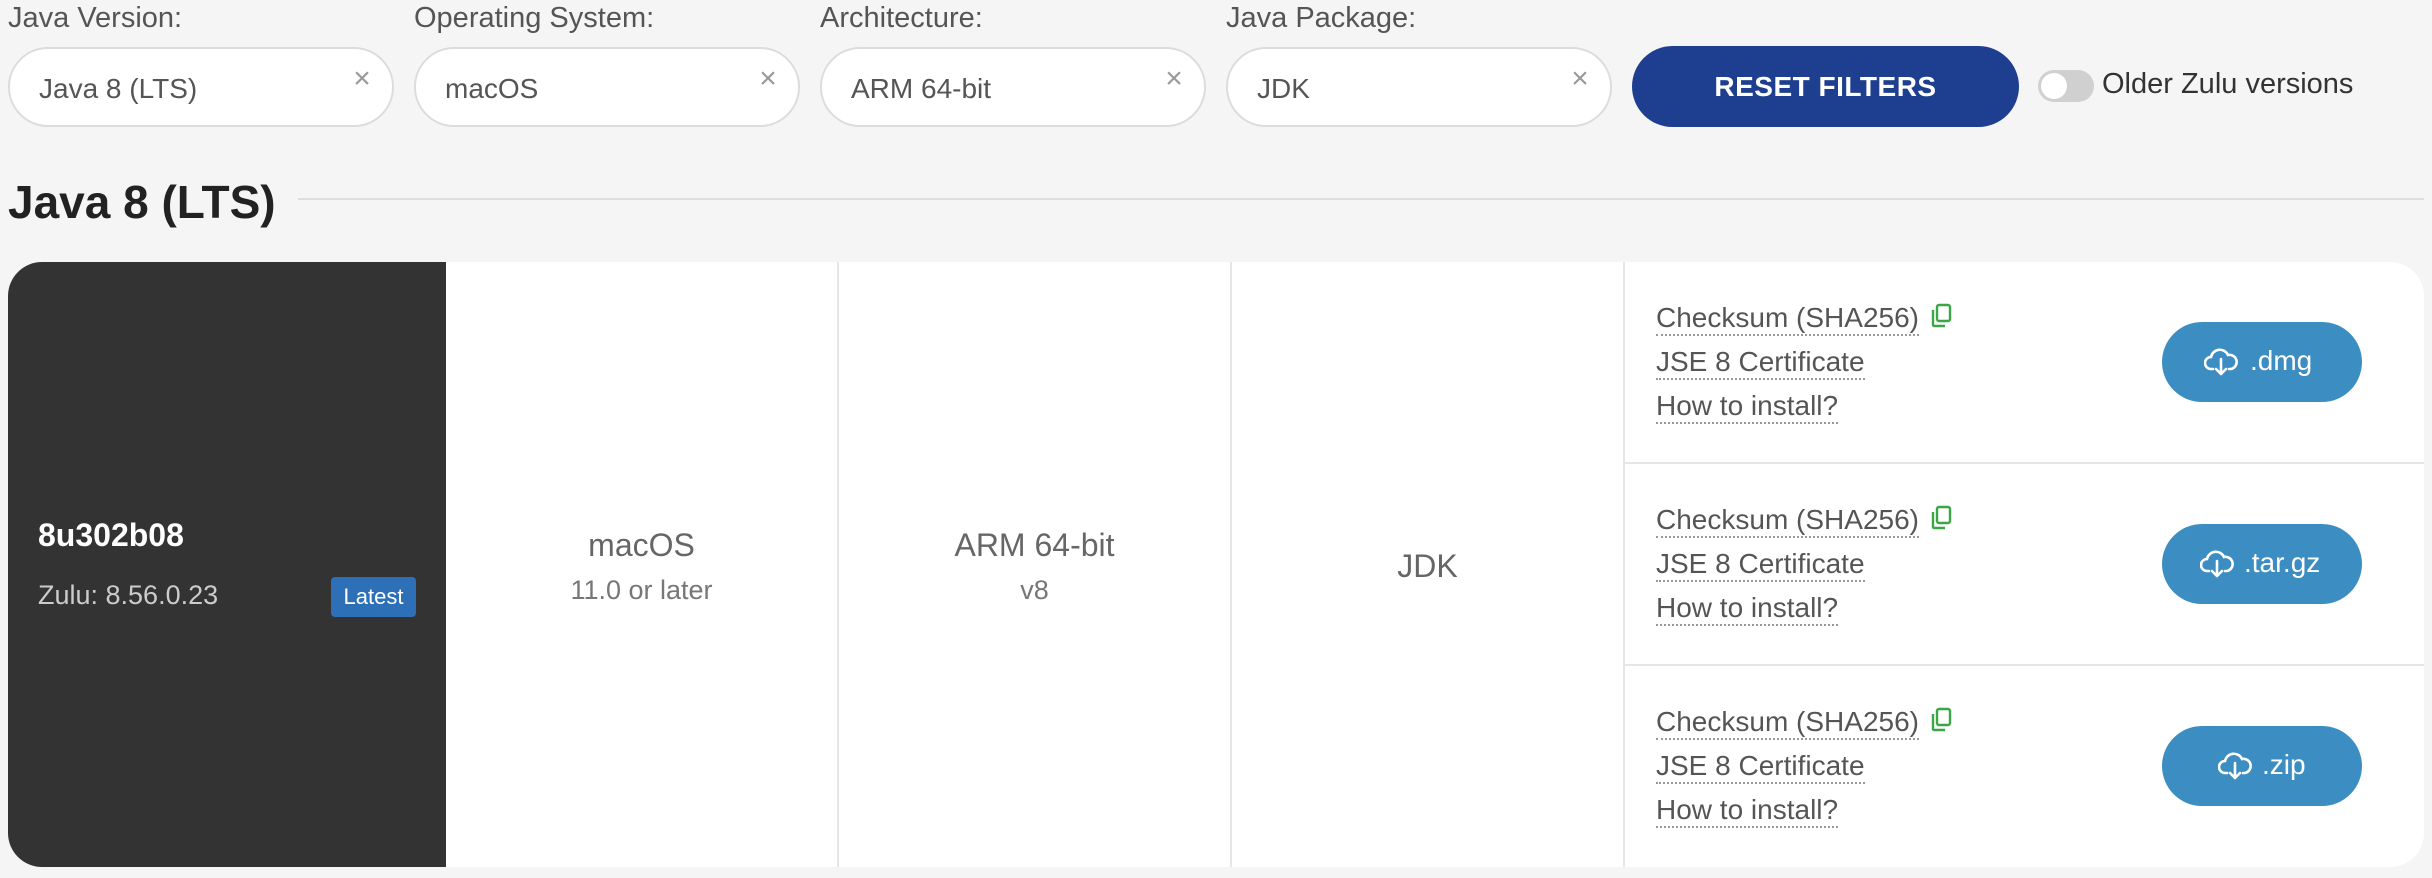 Image resolution: width=2432 pixels, height=878 pixels. I want to click on section-divider, so click(1361, 199).